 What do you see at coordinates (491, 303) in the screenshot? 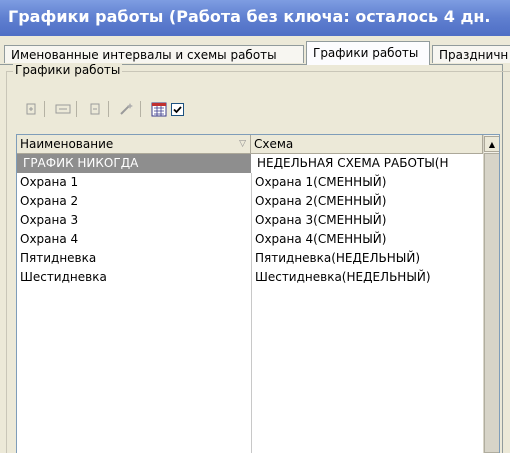
I see `scroll-thumb` at bounding box center [491, 303].